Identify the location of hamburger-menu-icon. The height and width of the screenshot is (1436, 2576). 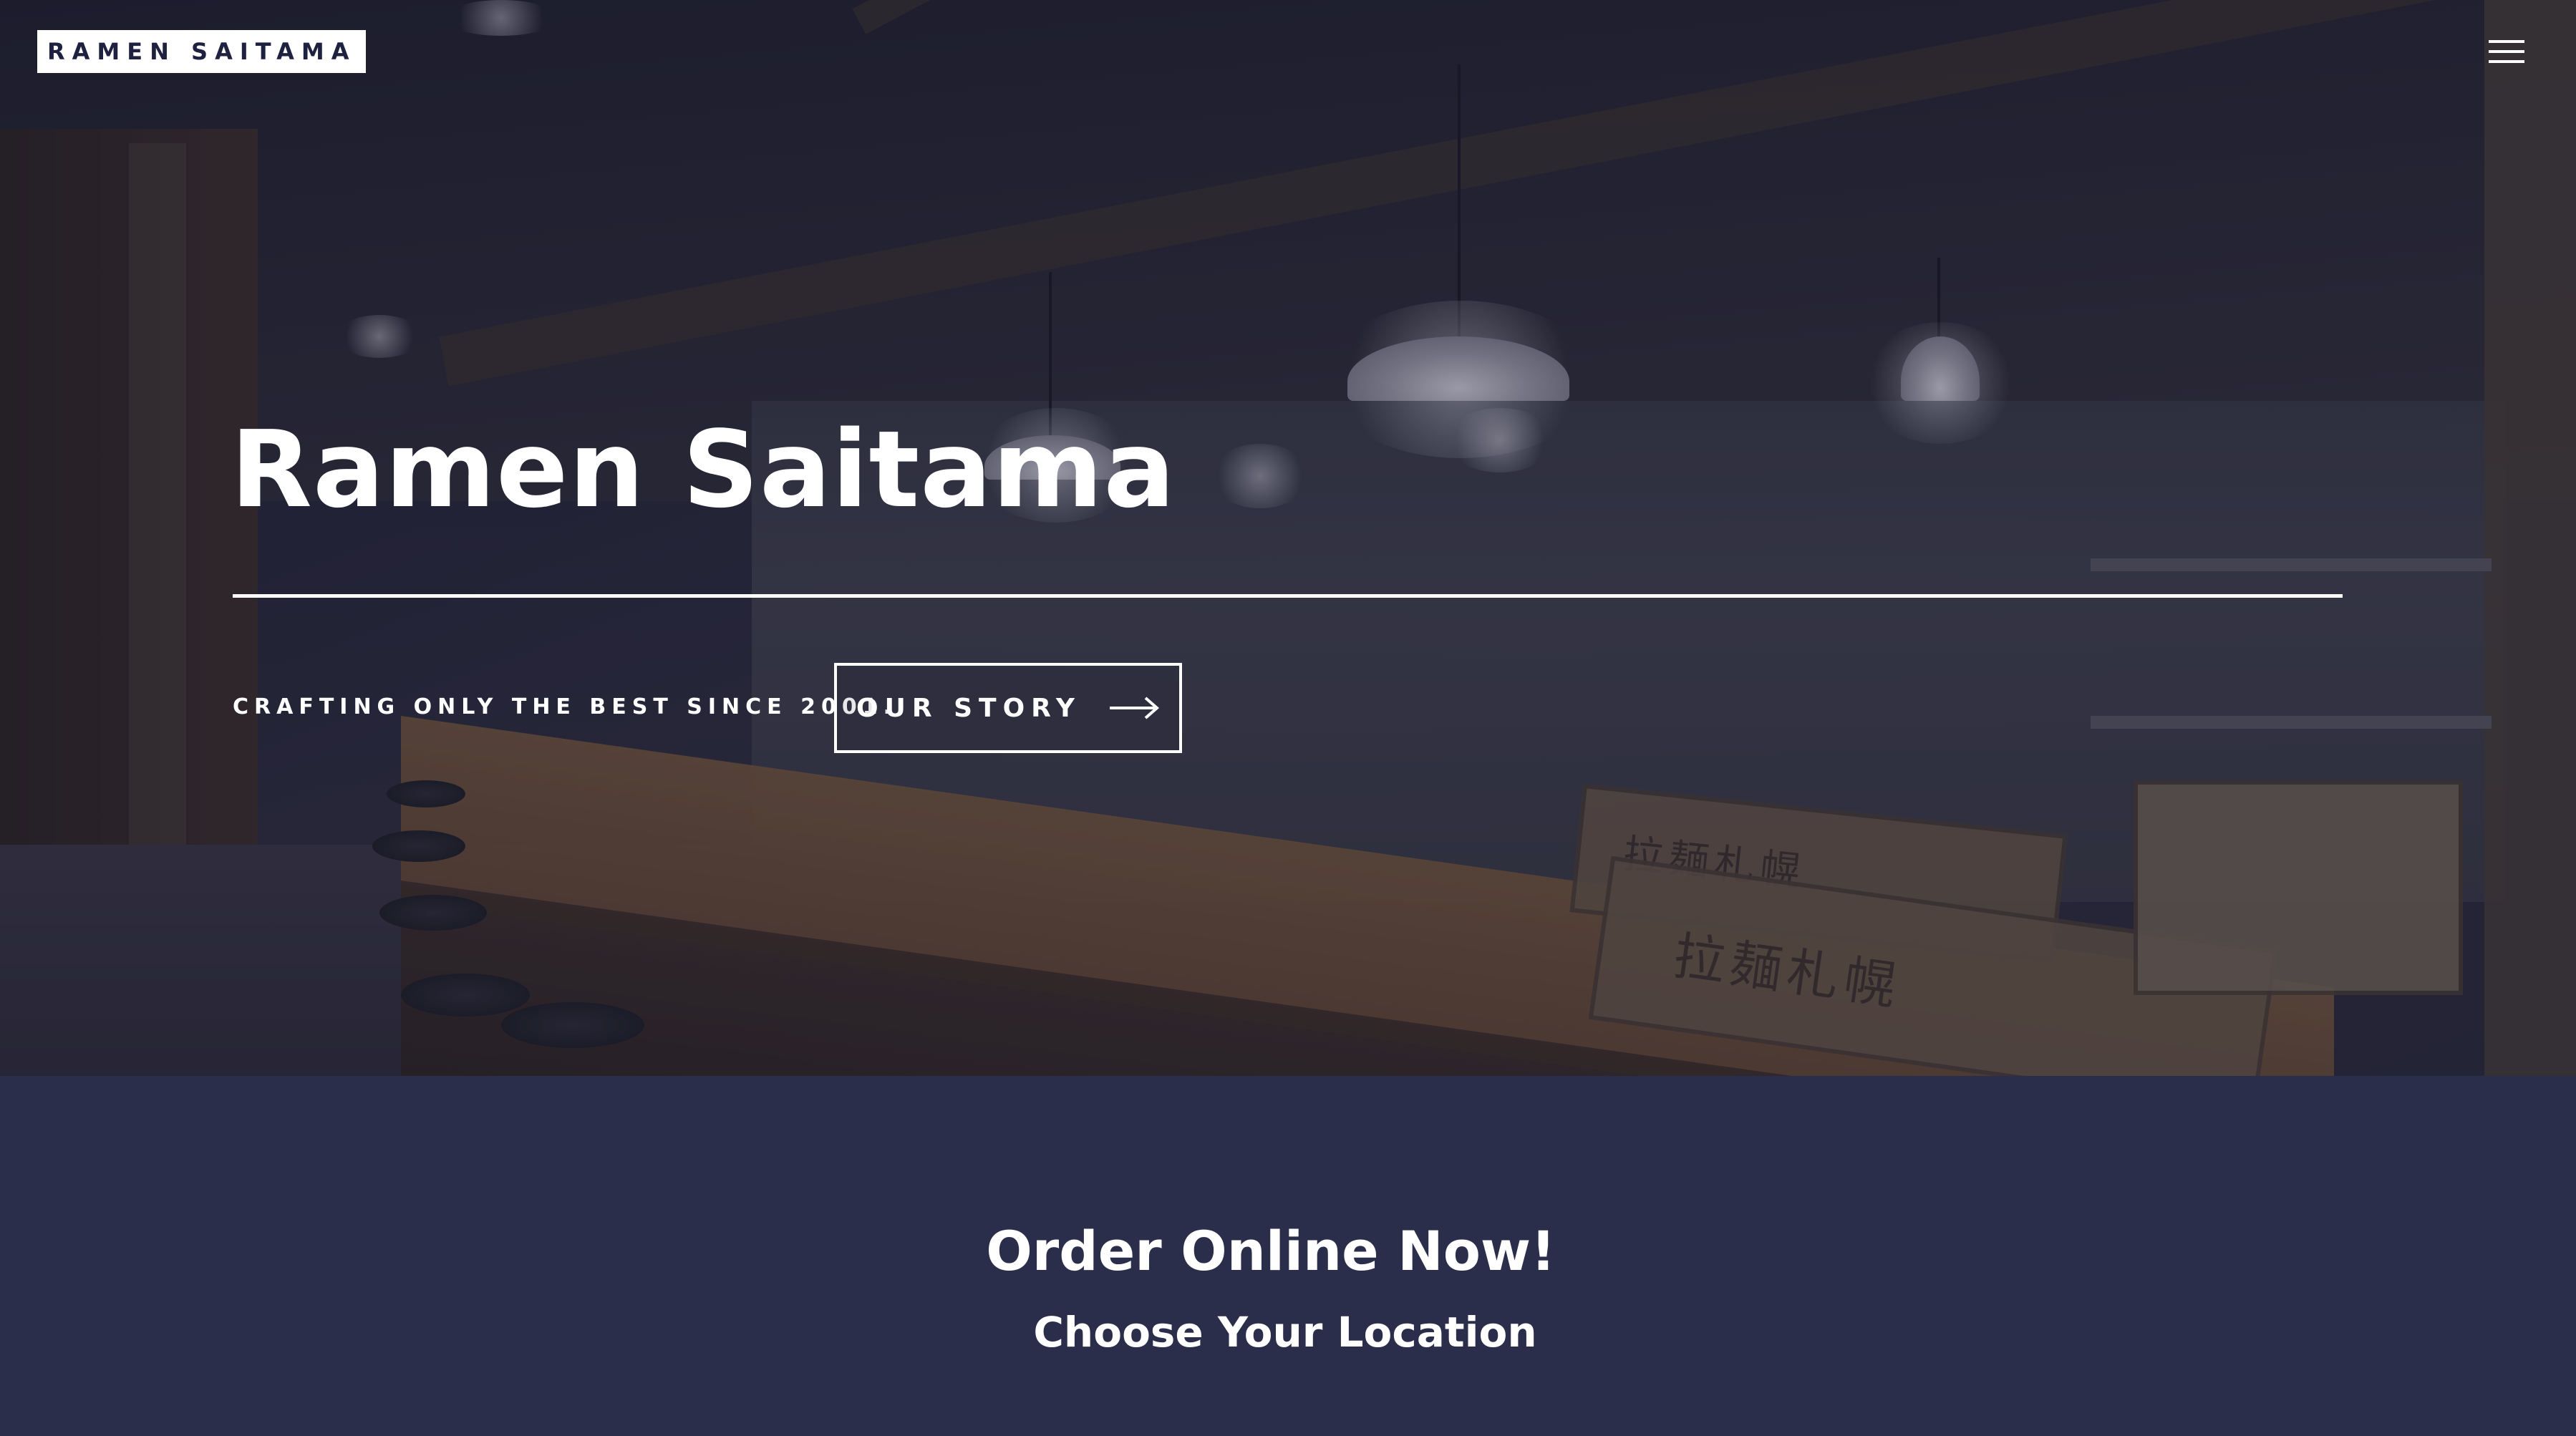
(2507, 51).